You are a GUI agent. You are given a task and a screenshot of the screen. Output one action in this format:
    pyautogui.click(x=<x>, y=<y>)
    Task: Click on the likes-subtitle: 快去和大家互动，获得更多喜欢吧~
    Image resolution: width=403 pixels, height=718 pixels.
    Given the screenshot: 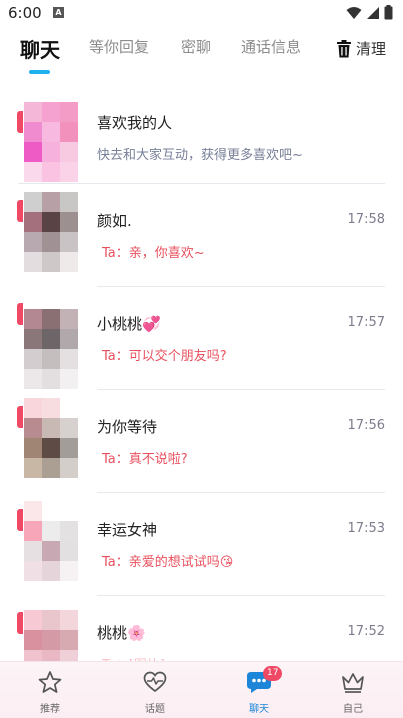 What is the action you would take?
    pyautogui.click(x=200, y=155)
    